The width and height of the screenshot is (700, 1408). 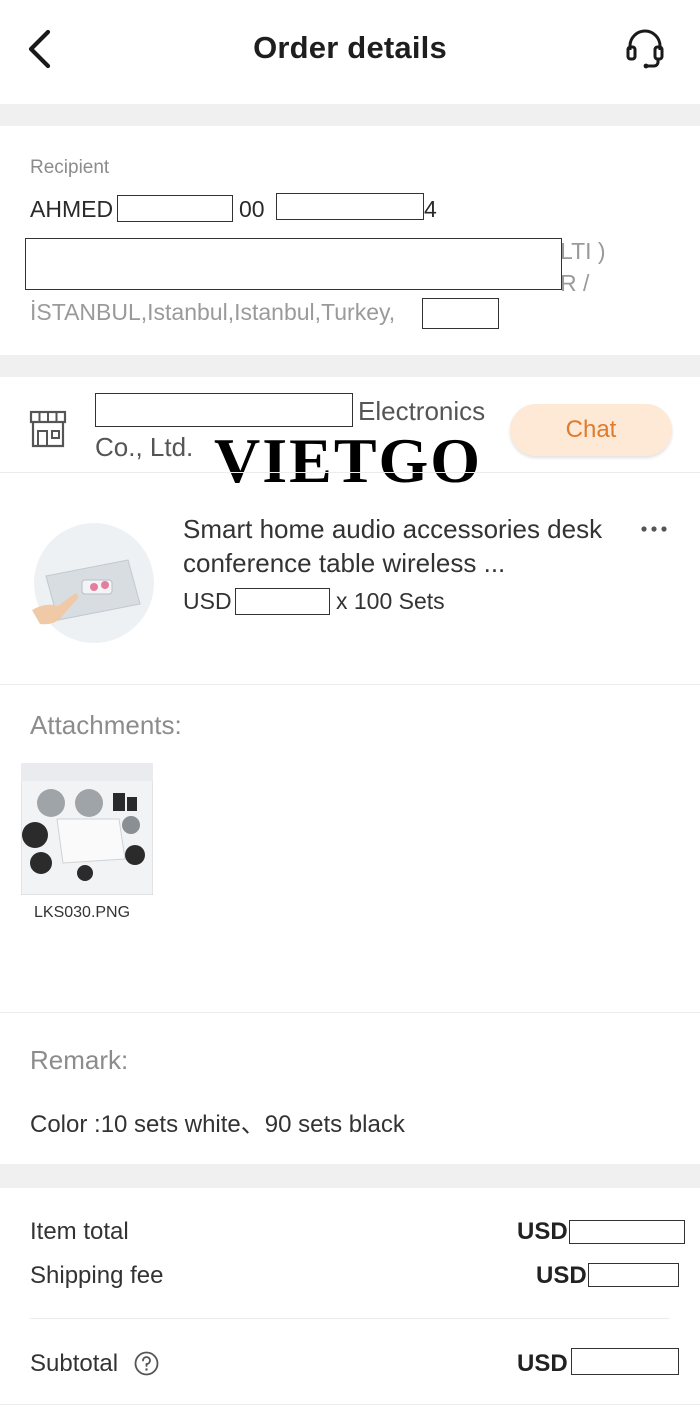 I want to click on shipping-fee-currency: USD, so click(x=561, y=1275).